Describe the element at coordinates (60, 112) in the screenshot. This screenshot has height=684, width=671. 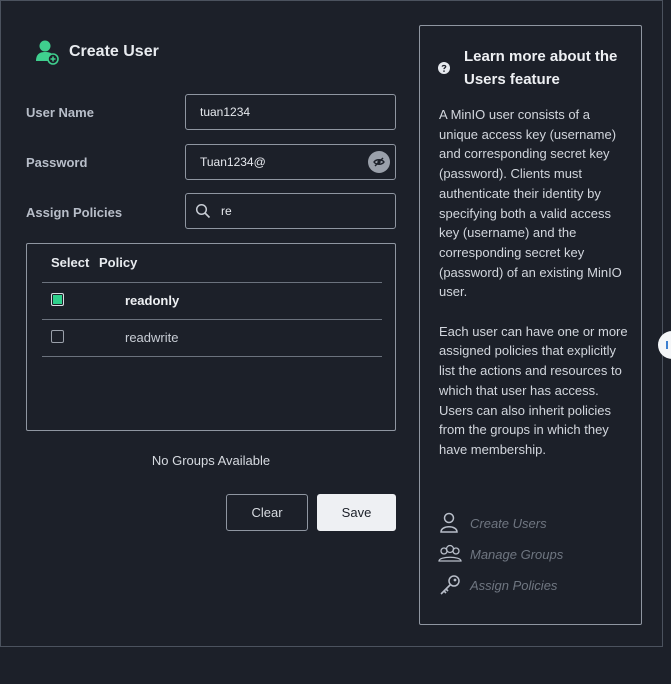
I see `user-name-label: User Name` at that location.